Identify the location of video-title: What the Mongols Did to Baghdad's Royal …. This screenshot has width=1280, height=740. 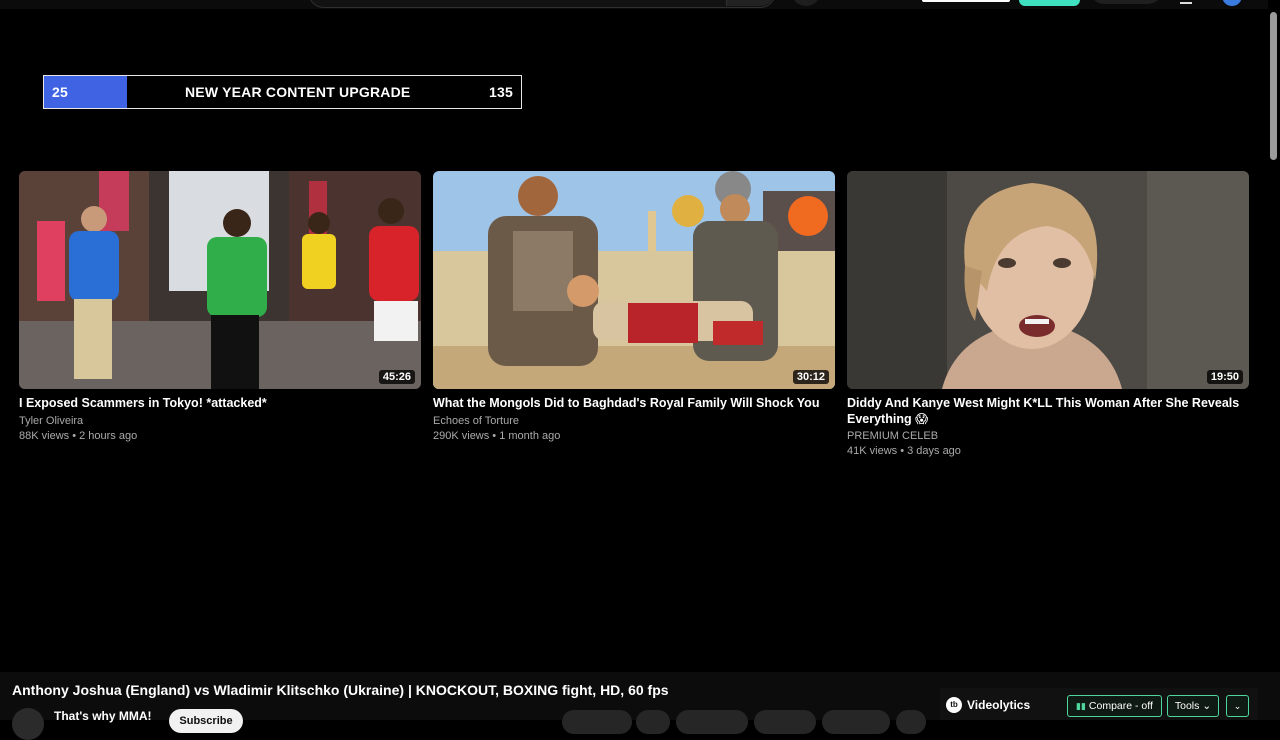
(634, 404).